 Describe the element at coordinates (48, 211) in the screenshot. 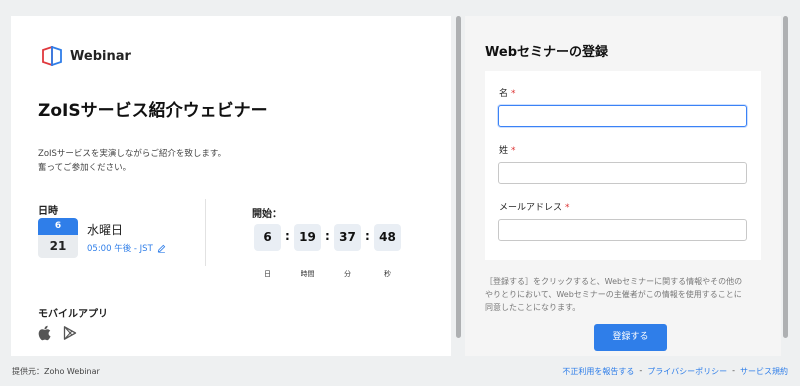

I see `datetime-label: 日時` at that location.